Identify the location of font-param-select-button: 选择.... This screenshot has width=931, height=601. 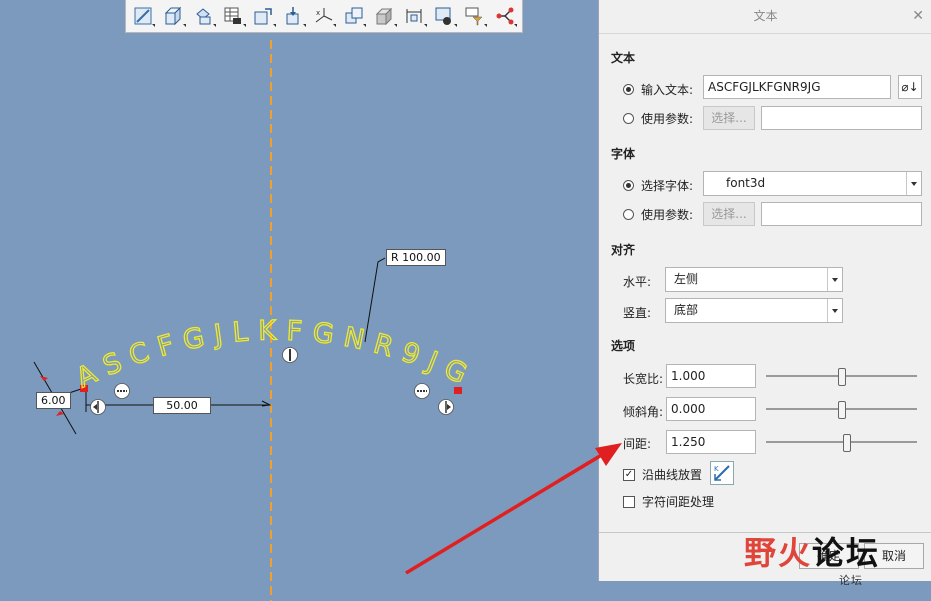
(729, 214).